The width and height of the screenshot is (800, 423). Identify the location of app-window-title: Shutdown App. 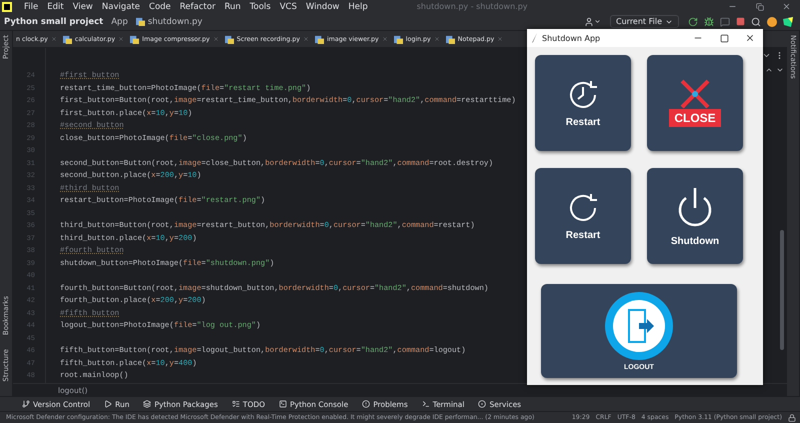
(571, 38).